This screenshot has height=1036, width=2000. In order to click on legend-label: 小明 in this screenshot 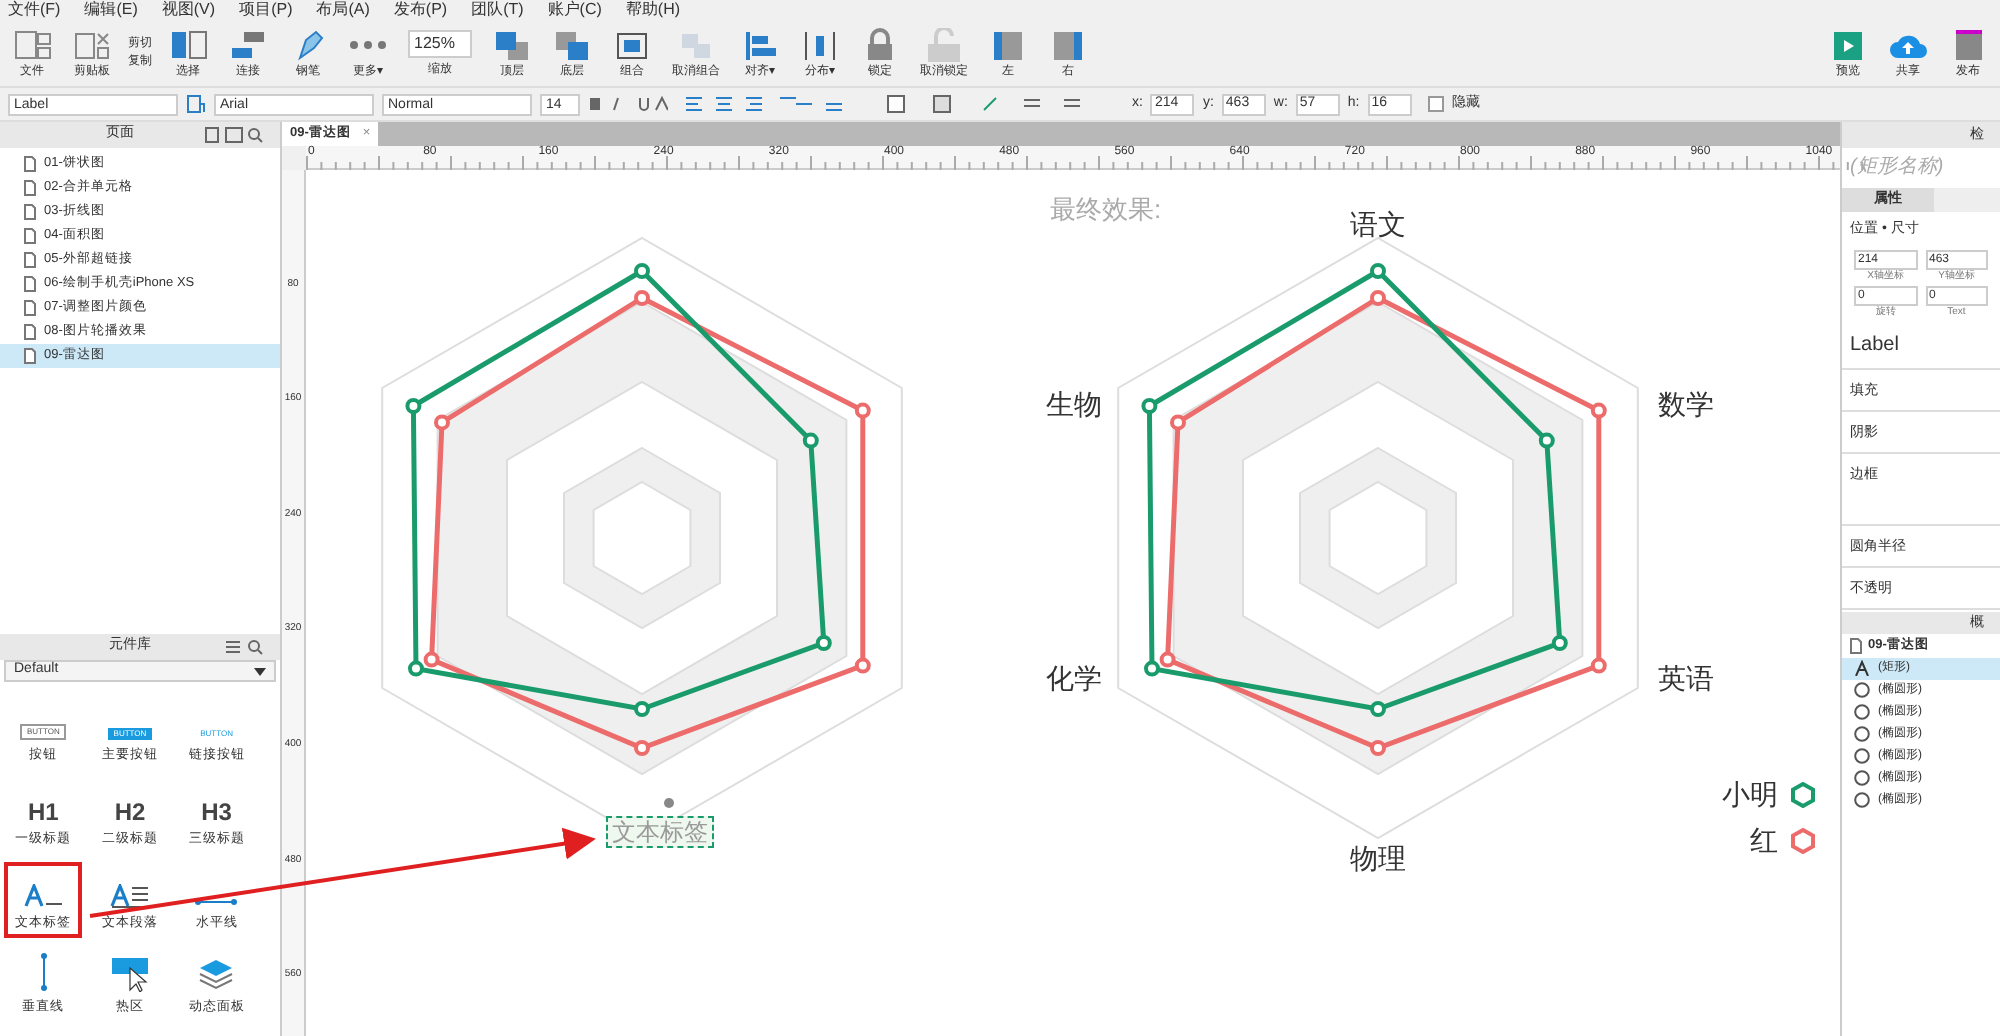, I will do `click(1750, 795)`.